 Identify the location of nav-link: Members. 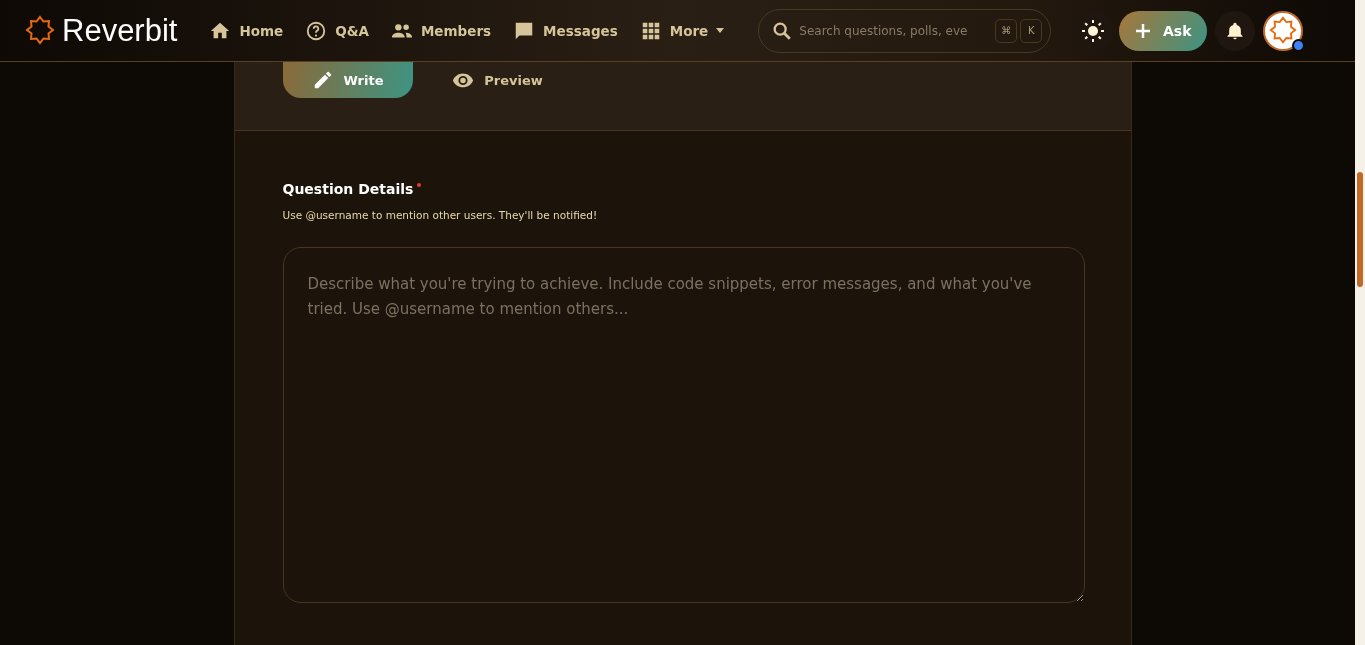
(441, 30).